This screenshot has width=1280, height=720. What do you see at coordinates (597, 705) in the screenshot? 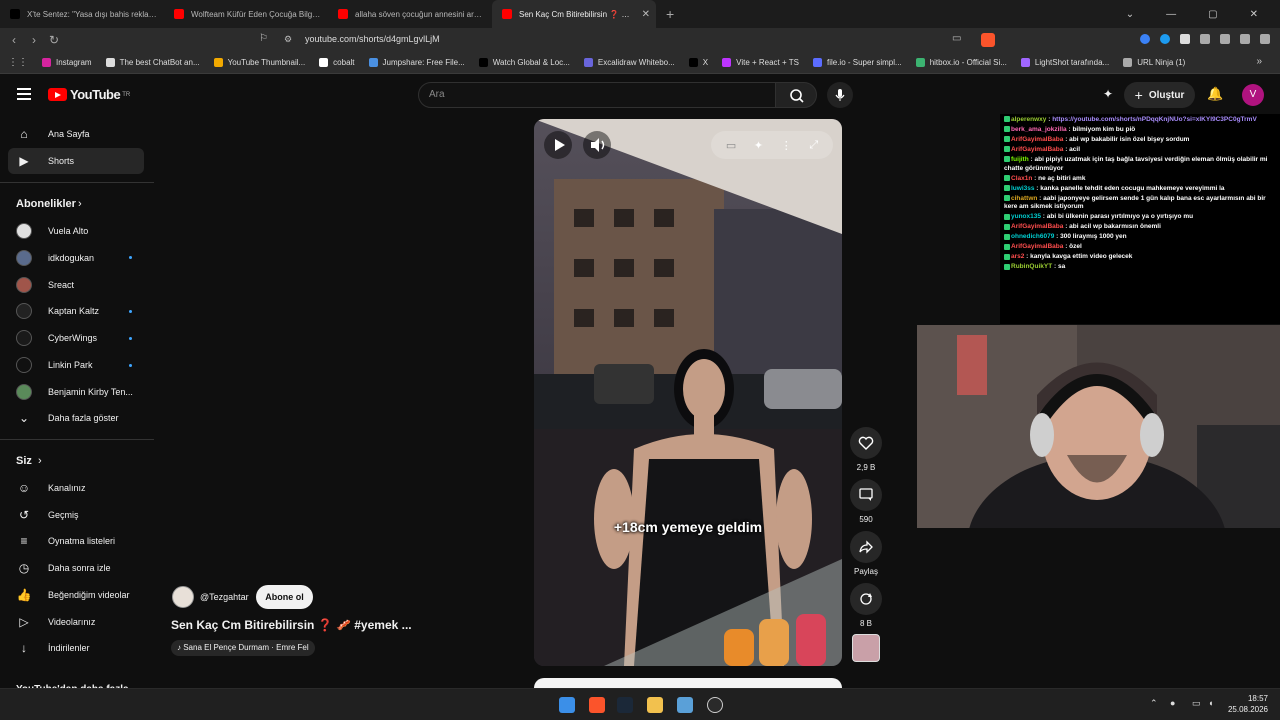
I see `brave-browser-icon` at bounding box center [597, 705].